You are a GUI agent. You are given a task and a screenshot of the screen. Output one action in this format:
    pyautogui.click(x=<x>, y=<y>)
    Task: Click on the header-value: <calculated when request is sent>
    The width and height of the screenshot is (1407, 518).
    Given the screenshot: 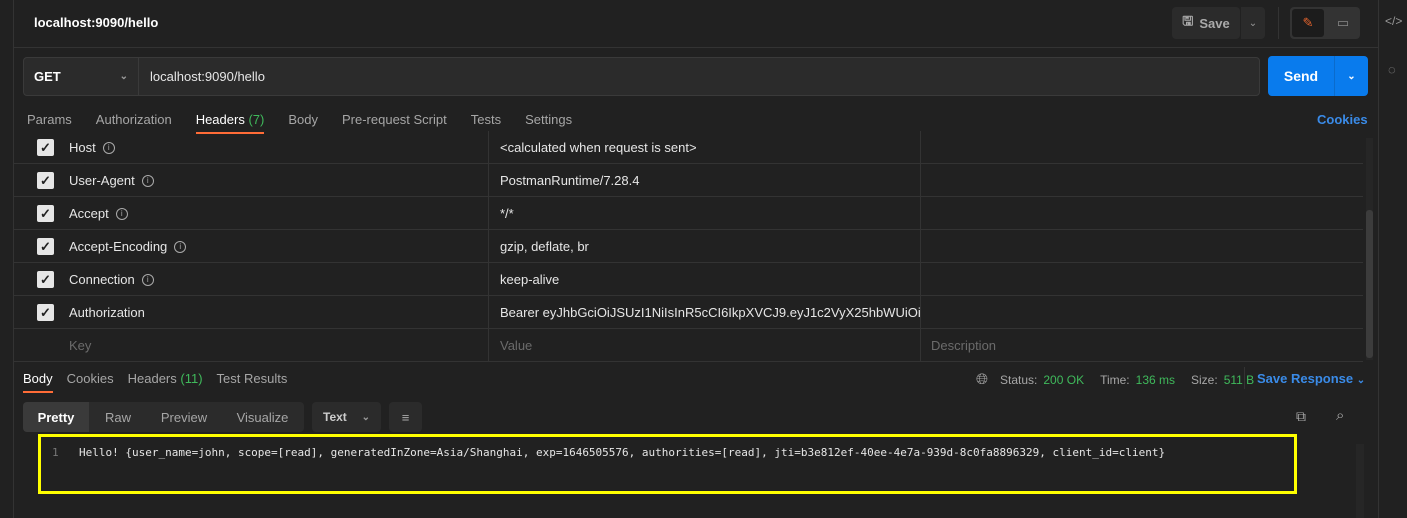 What is the action you would take?
    pyautogui.click(x=704, y=147)
    